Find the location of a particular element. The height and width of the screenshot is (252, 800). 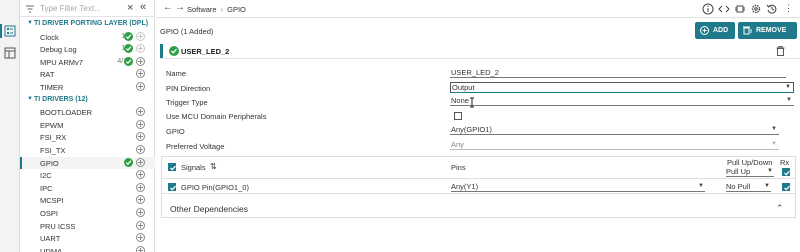

breadcrumb-gpio: GPIO is located at coordinates (236, 9).